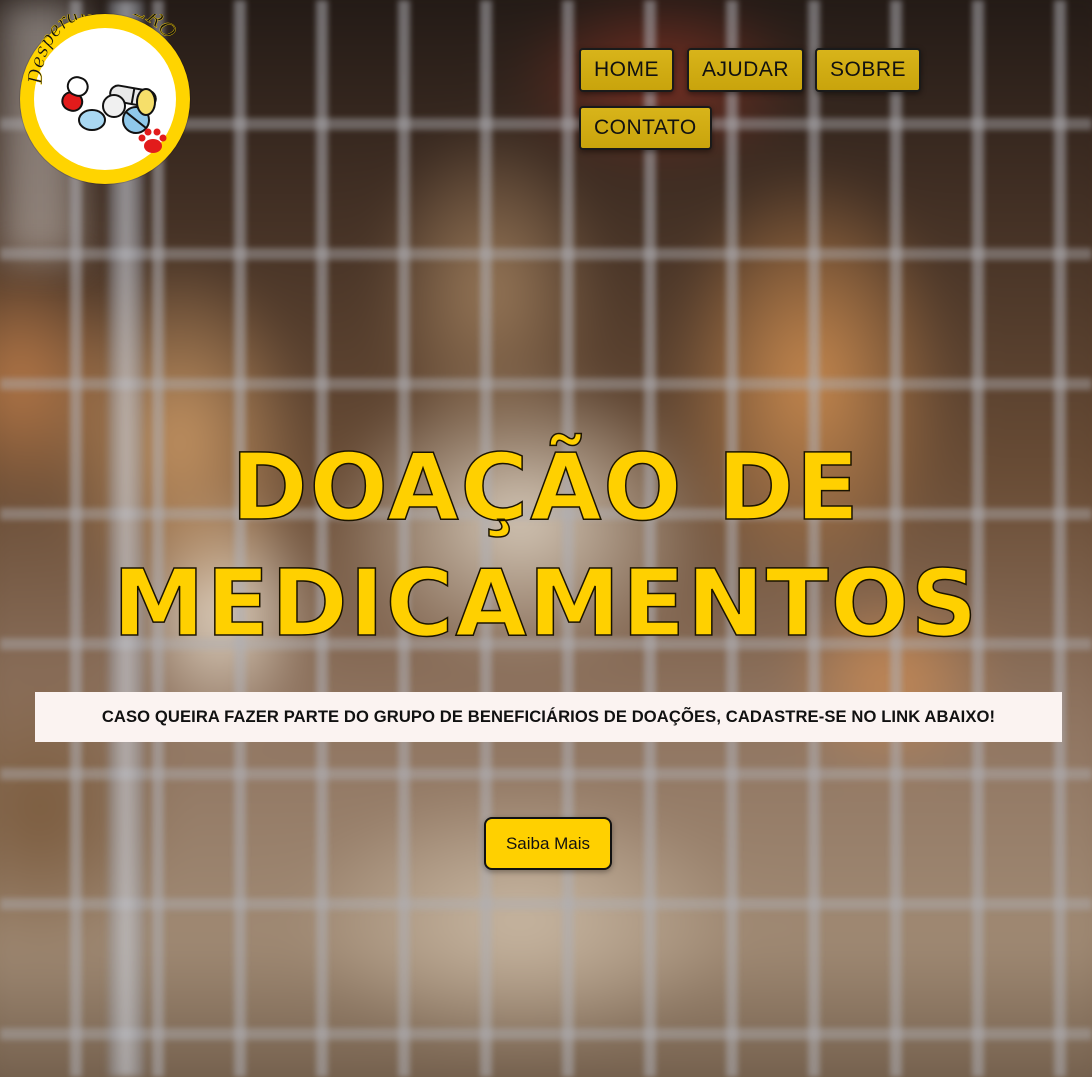 The width and height of the screenshot is (1092, 1077). I want to click on logo-text: Desperdício ZERO, so click(102, 50).